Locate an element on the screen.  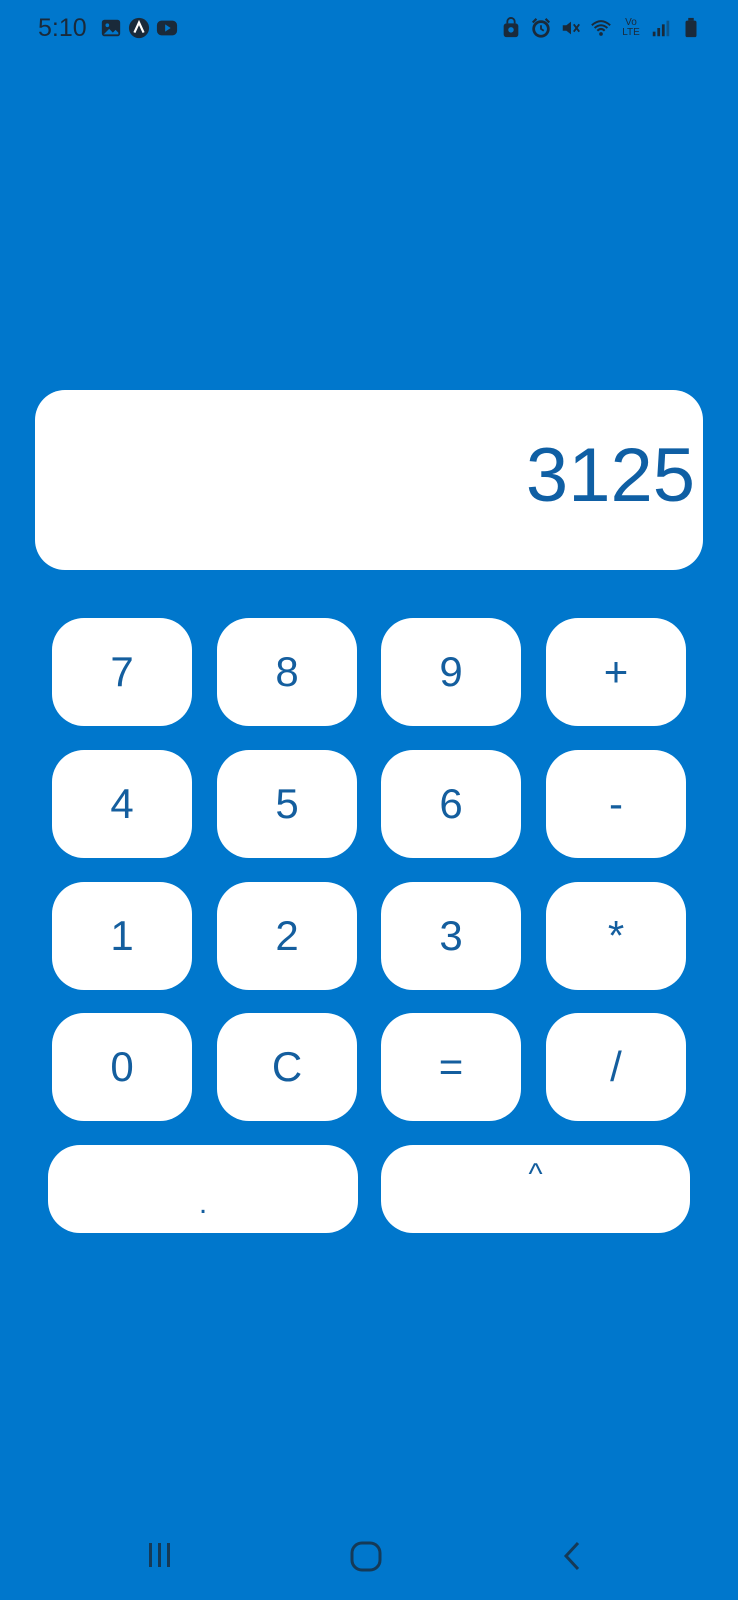
signal-icon is located at coordinates (661, 28).